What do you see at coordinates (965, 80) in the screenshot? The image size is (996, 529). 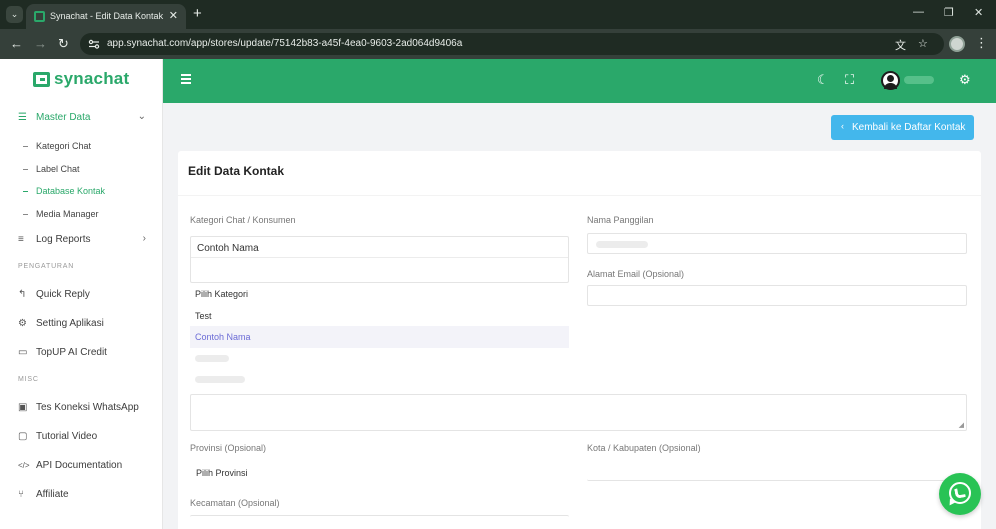 I see `settings-gear-icon: ⚙` at bounding box center [965, 80].